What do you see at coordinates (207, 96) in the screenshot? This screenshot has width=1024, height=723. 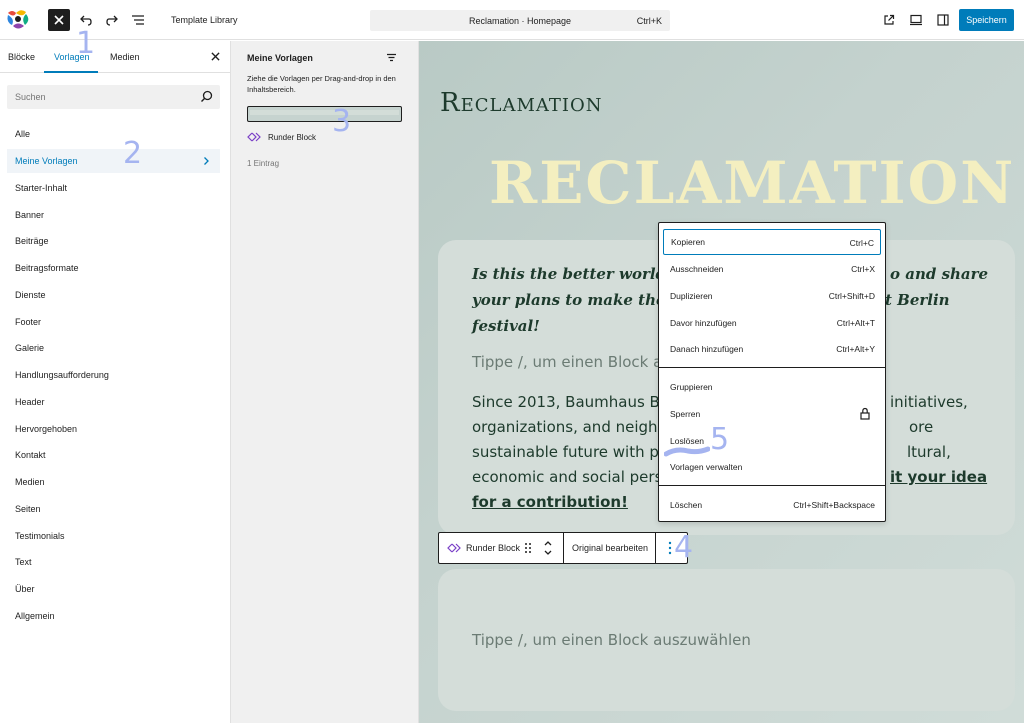 I see `search-icon` at bounding box center [207, 96].